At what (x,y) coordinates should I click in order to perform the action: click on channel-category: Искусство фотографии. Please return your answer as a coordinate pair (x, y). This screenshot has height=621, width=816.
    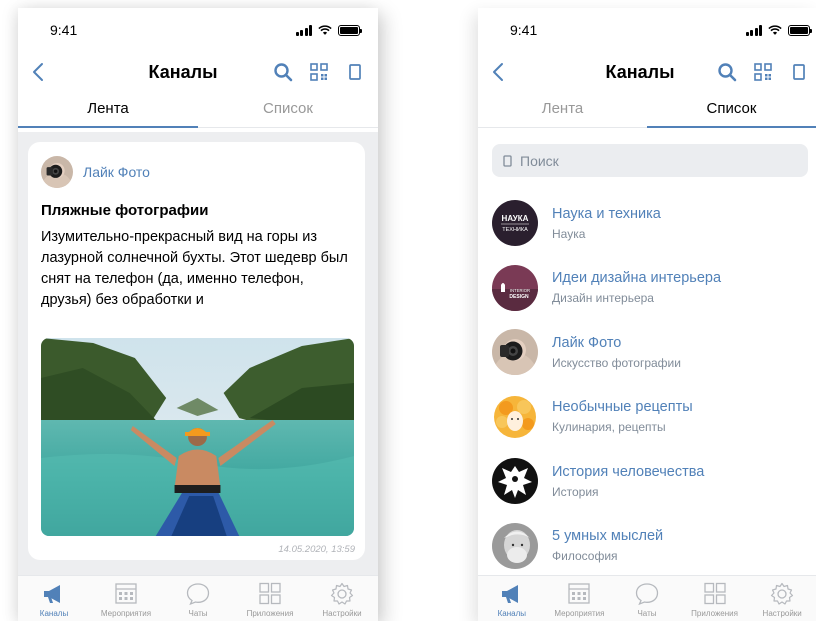
    Looking at the image, I should click on (616, 362).